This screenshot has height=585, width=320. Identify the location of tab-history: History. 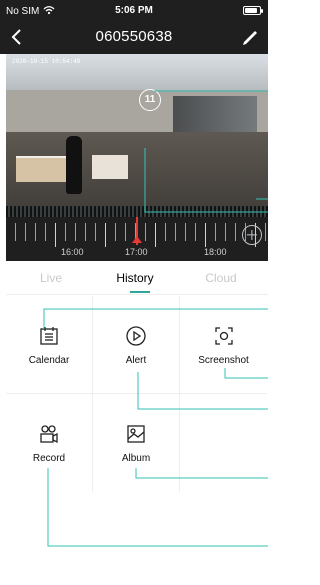
(135, 278).